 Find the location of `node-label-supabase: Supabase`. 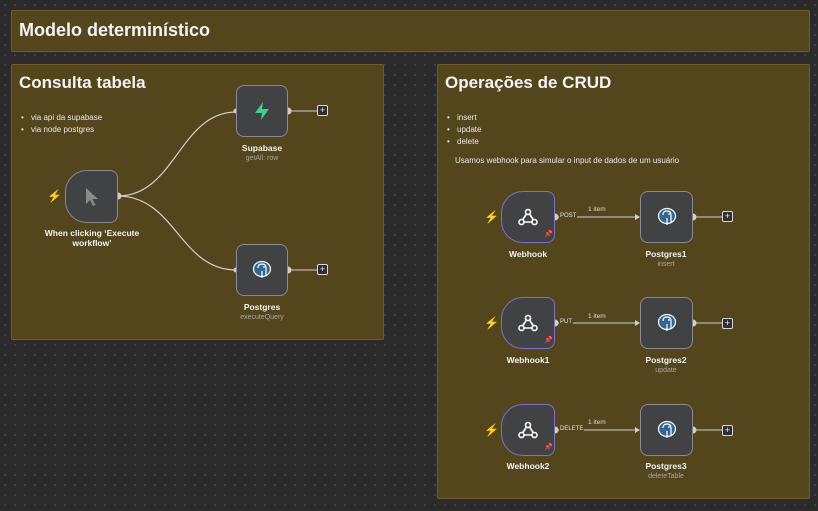

node-label-supabase: Supabase is located at coordinates (262, 148).